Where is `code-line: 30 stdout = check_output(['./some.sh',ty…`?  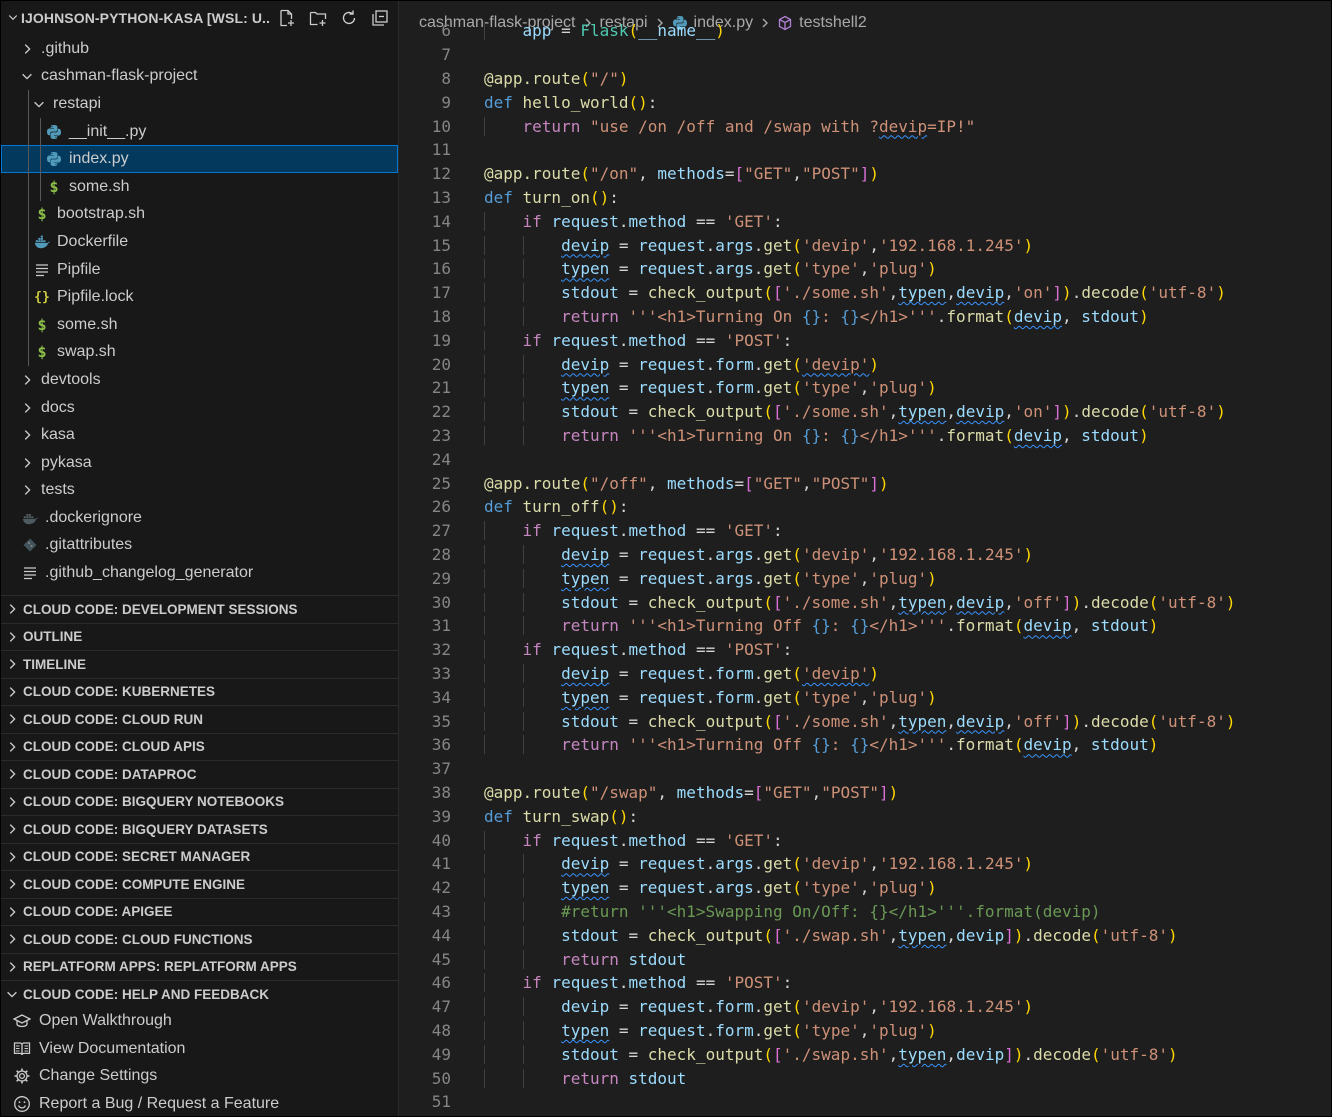 code-line: 30 stdout = check_output(['./some.sh',ty… is located at coordinates (865, 602).